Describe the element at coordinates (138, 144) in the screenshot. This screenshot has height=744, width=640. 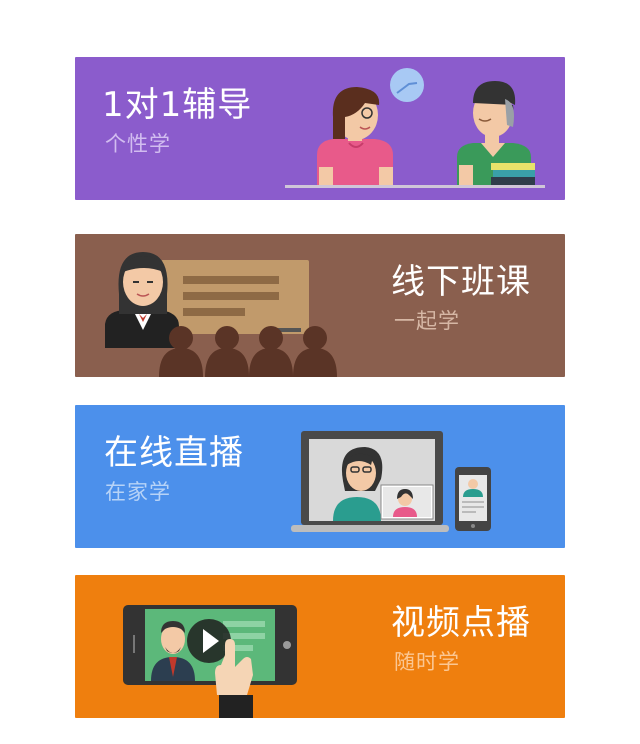
I see `card-subtitle: 个性学` at that location.